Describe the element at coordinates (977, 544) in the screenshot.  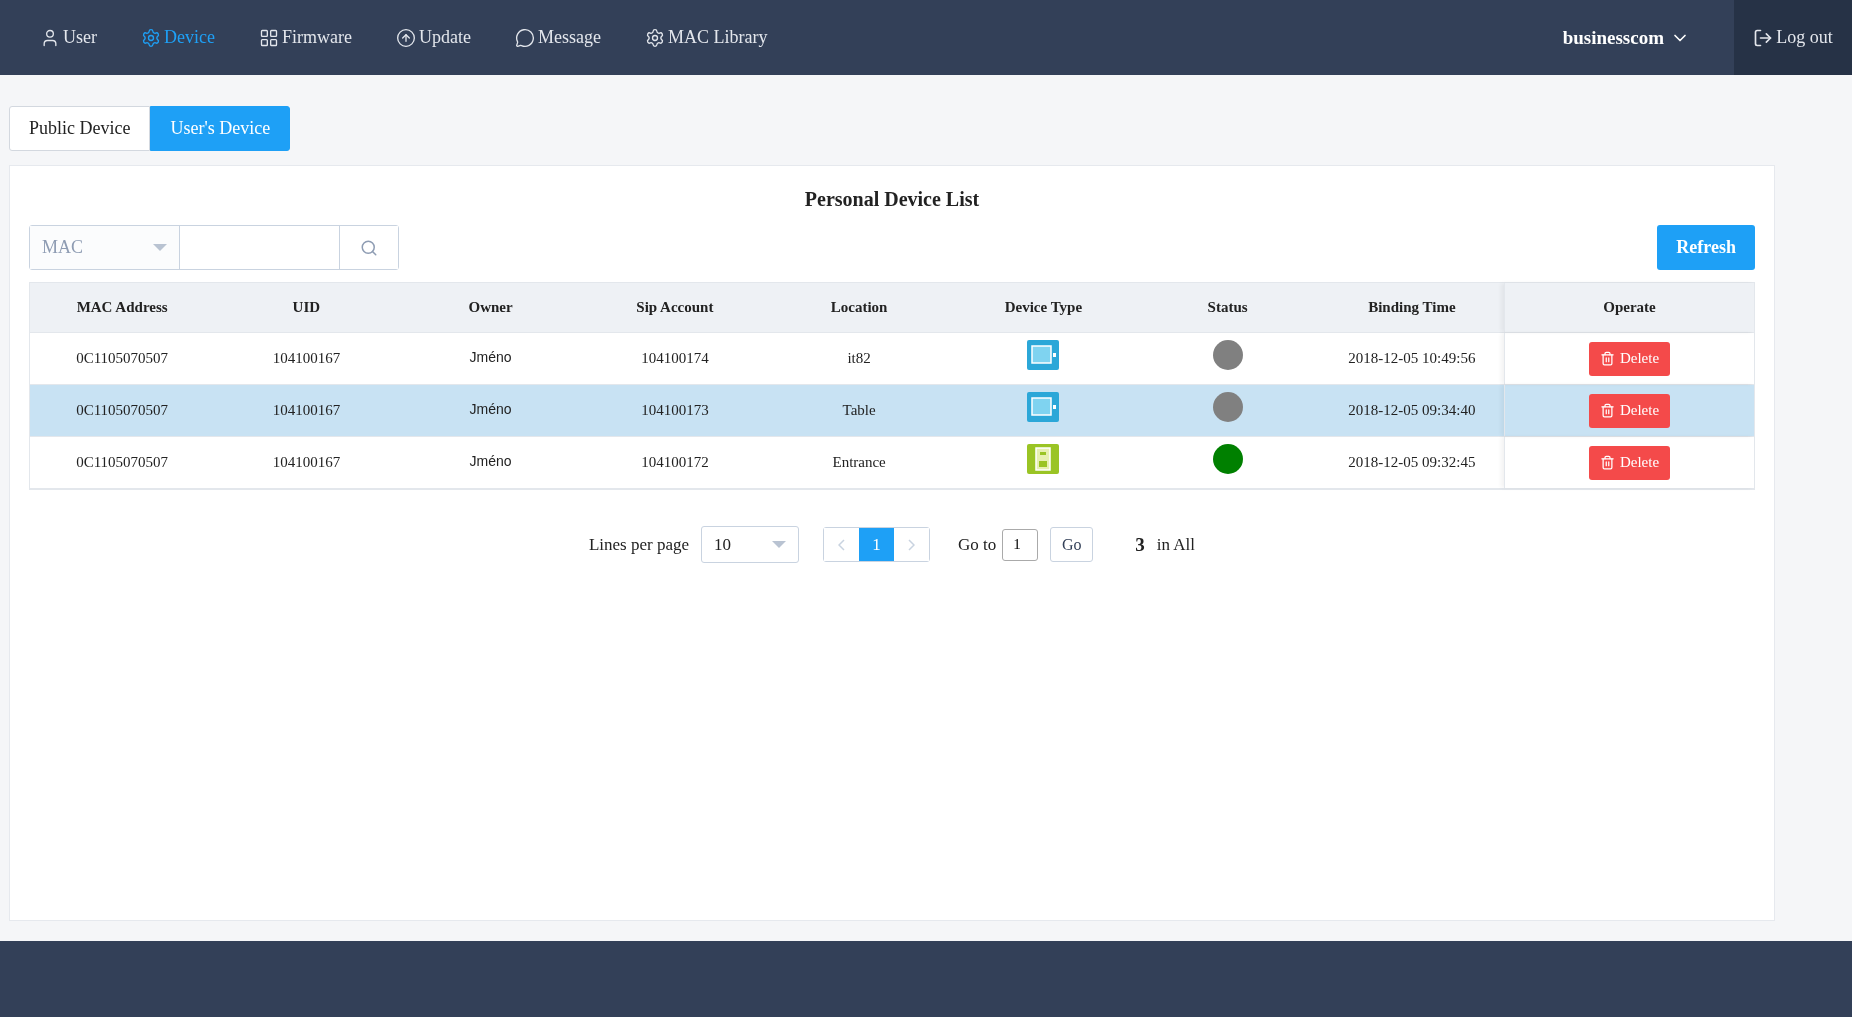
I see `go-to-label: Go to` at that location.